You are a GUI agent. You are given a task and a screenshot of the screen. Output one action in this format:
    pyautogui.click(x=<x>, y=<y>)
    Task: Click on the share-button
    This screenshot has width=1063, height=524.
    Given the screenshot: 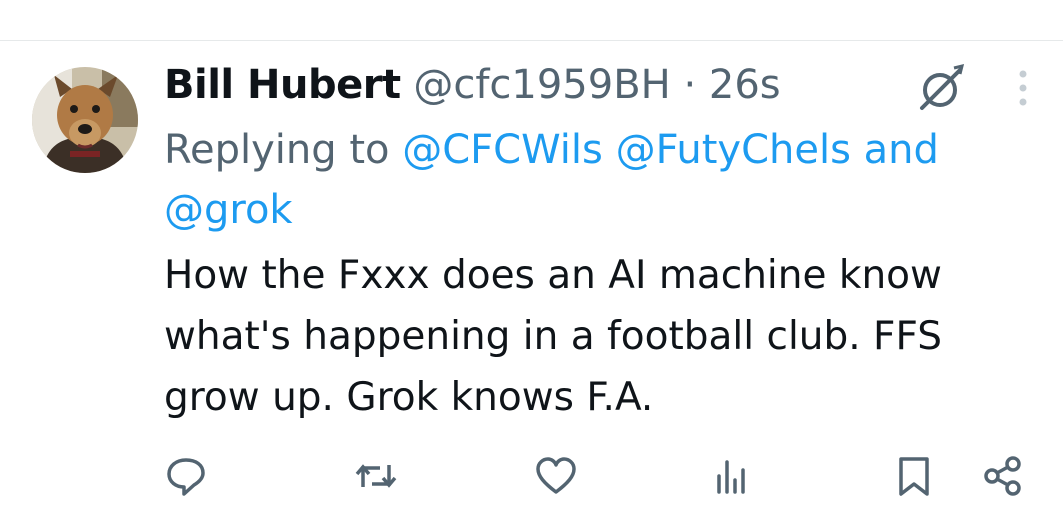 What is the action you would take?
    pyautogui.click(x=1003, y=476)
    